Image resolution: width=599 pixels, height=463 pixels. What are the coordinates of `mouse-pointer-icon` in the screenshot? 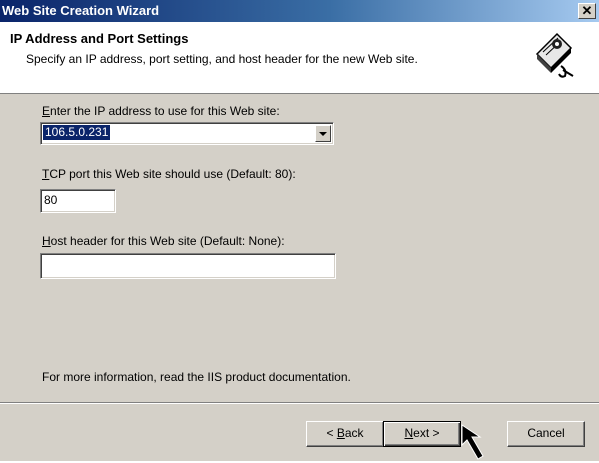 It's located at (472, 442).